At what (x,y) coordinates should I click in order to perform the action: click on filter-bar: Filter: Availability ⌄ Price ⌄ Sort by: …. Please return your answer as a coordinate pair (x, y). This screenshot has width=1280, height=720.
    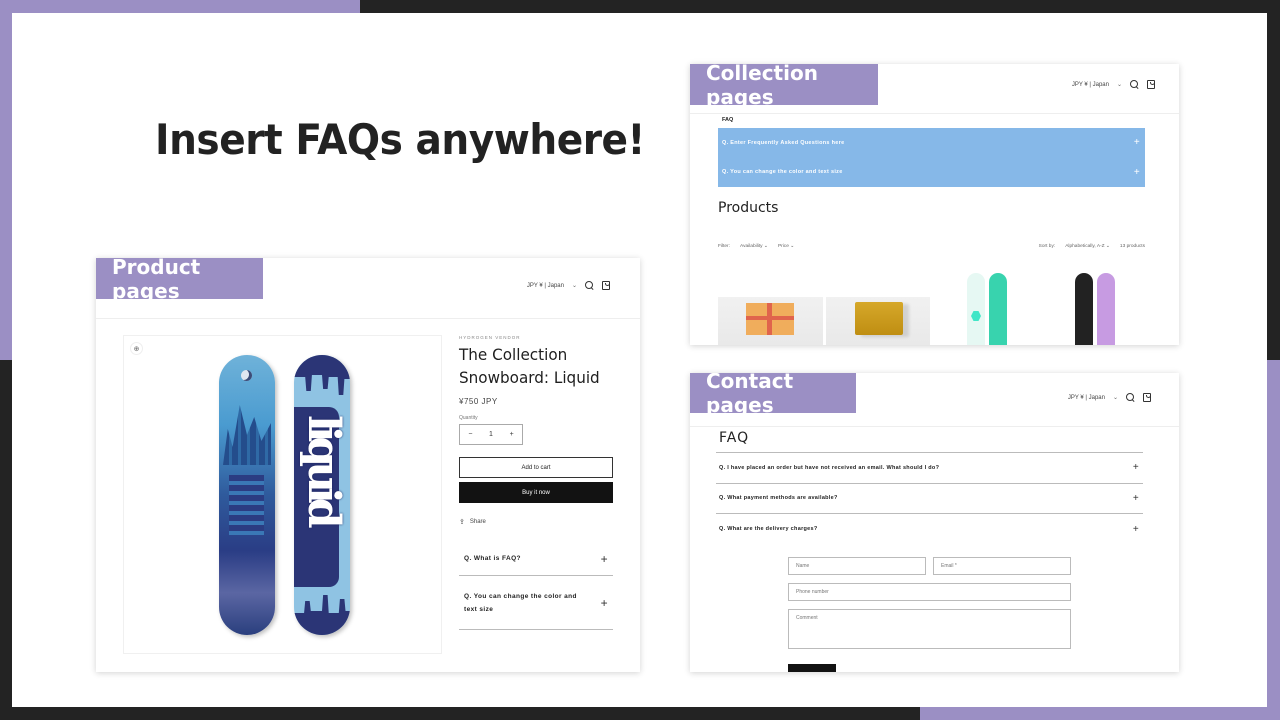
    Looking at the image, I should click on (931, 246).